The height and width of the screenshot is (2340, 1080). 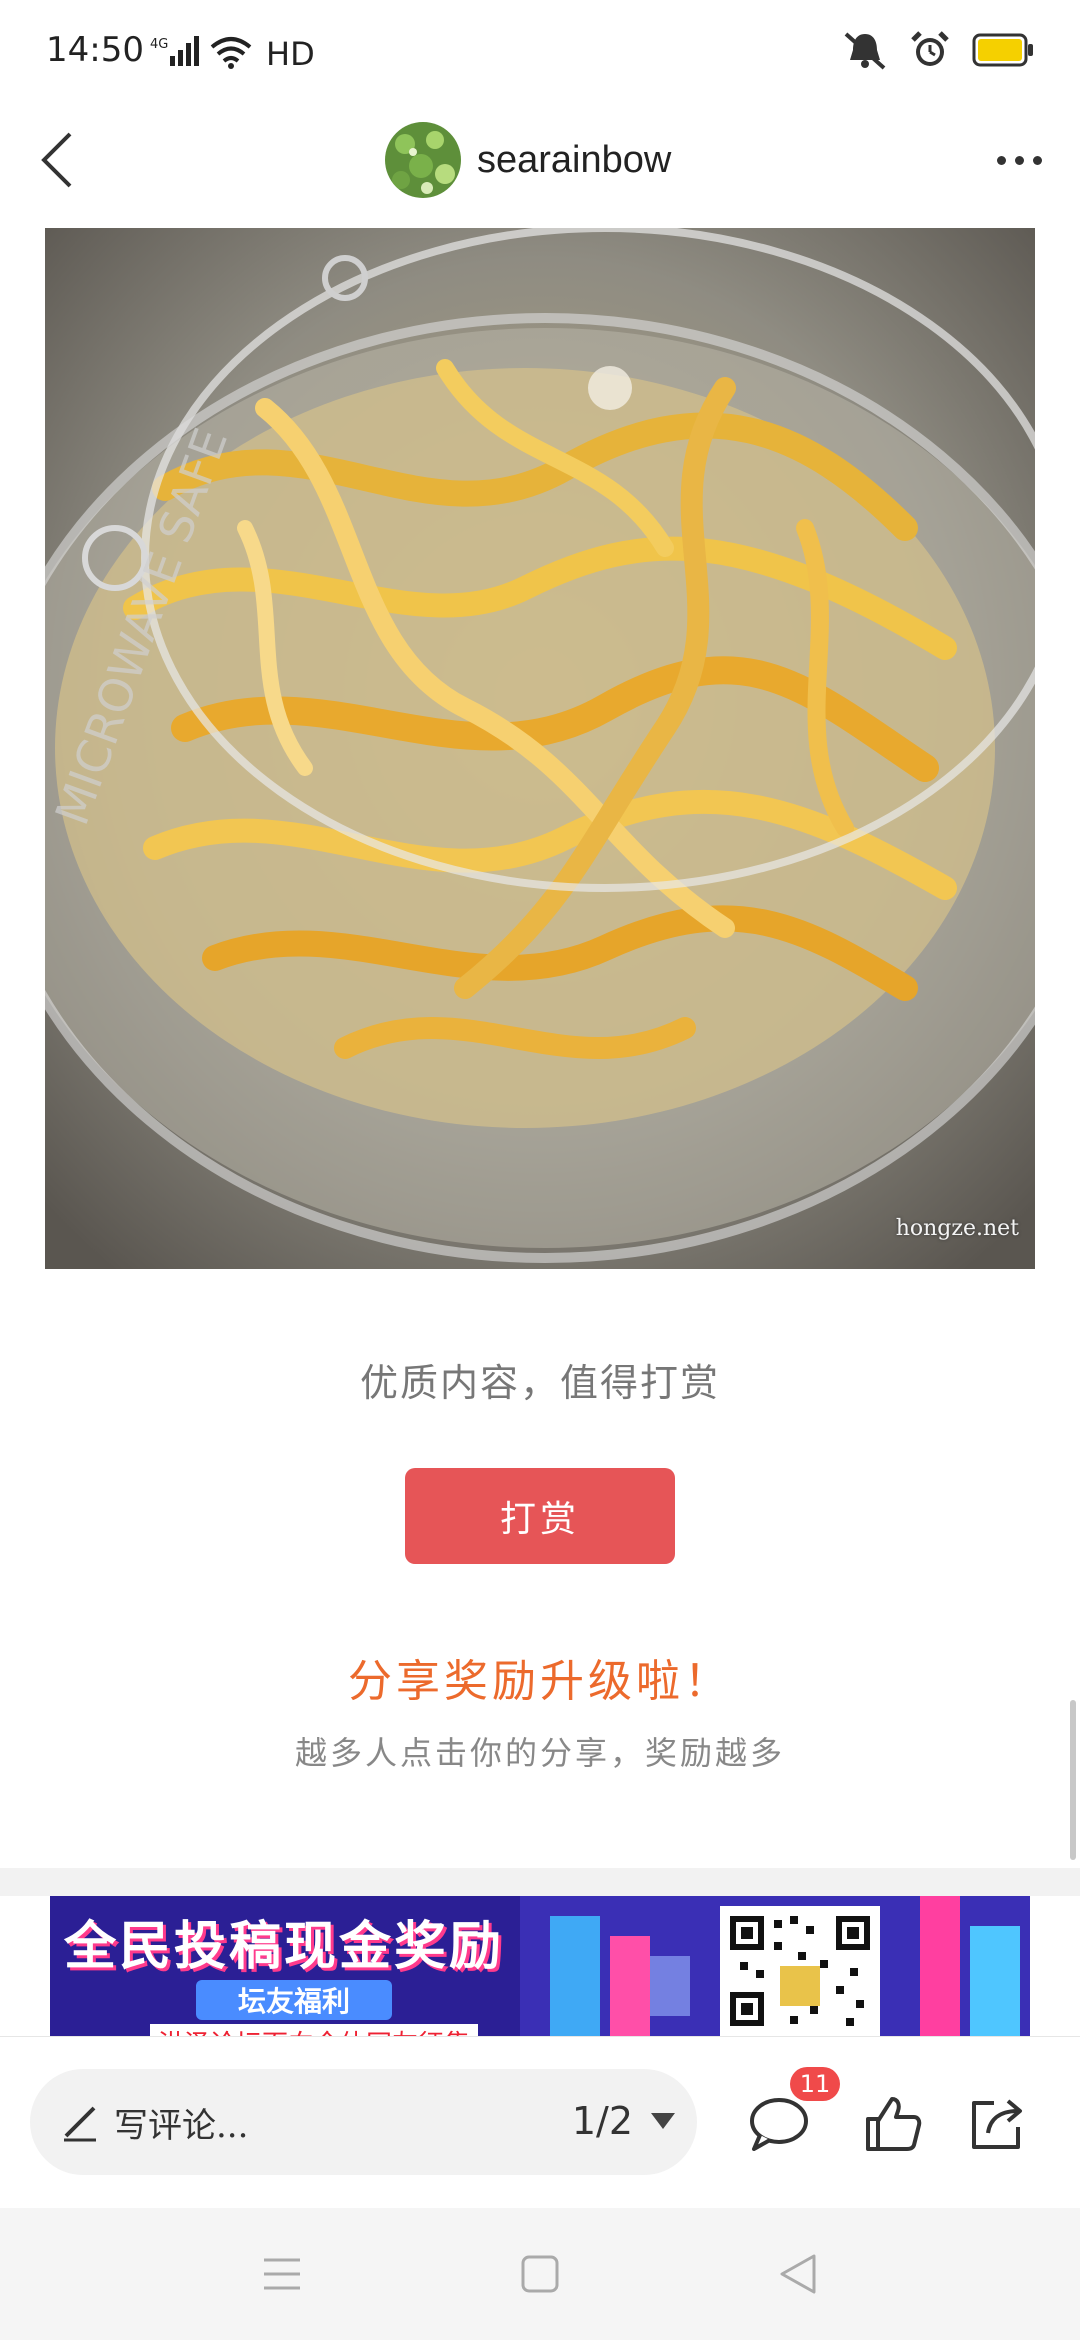 I want to click on bottom-action-bar: 写评论... 1/2 11, so click(x=540, y=2122).